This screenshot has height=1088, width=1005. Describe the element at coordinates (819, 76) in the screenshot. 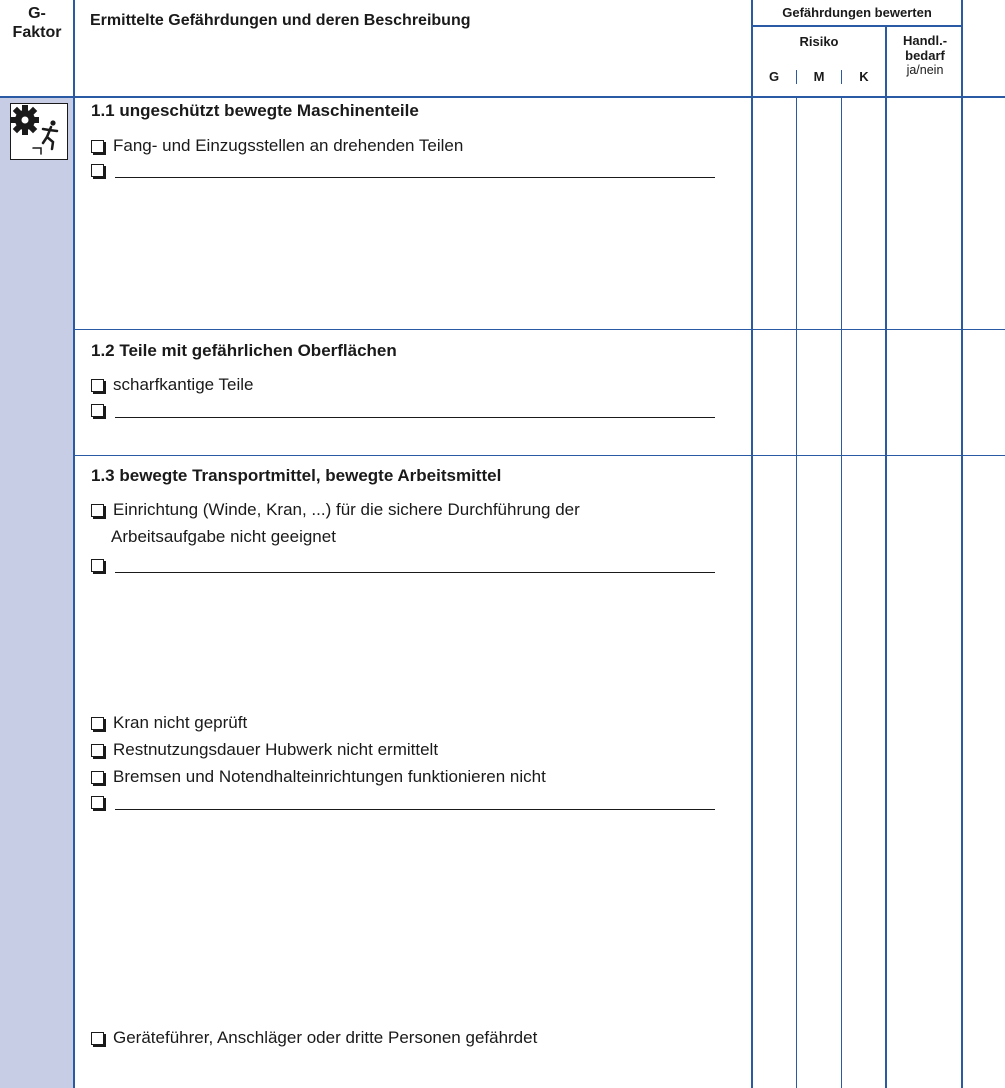

I see `risk-level-m: M` at that location.